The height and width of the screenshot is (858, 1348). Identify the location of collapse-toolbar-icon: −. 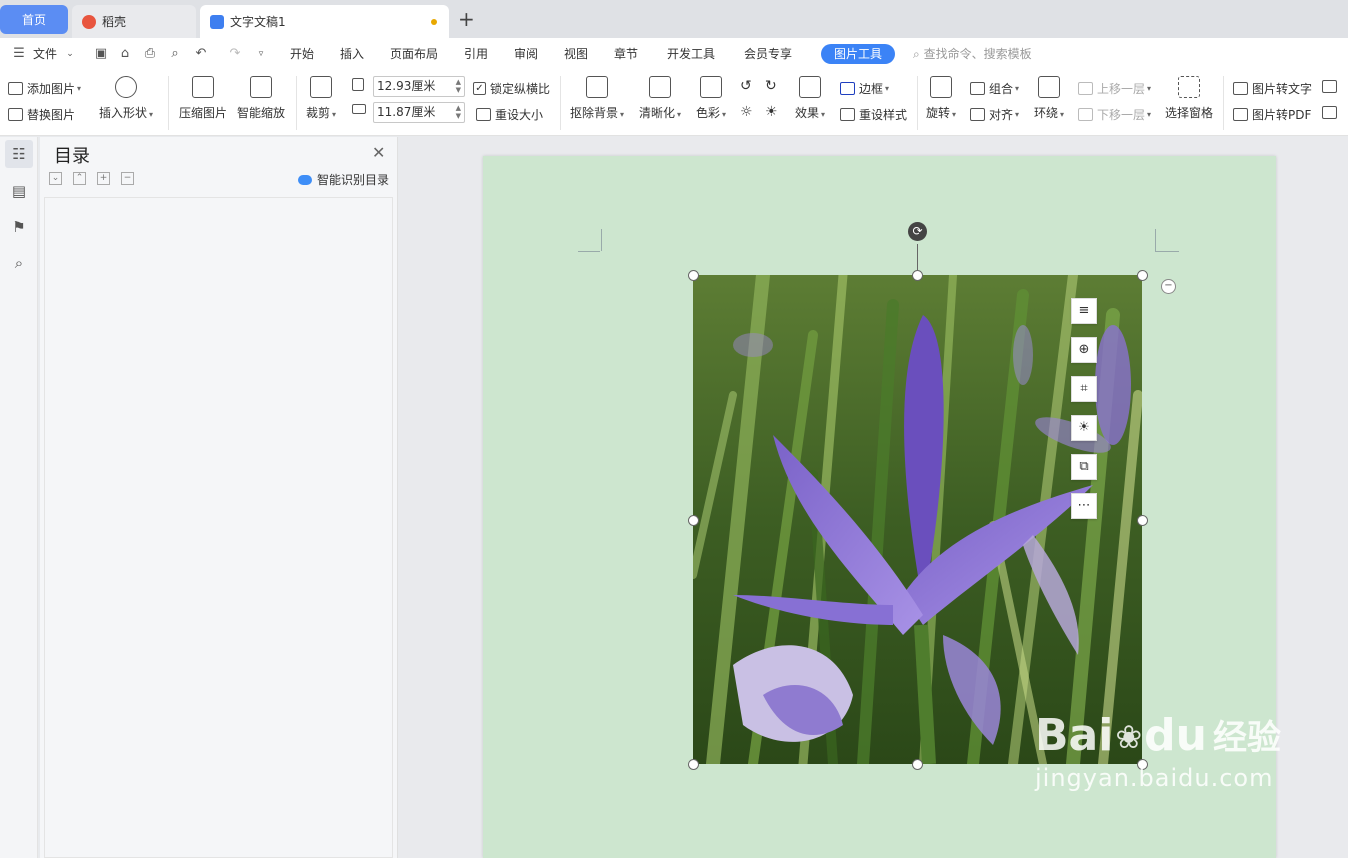
(1168, 286).